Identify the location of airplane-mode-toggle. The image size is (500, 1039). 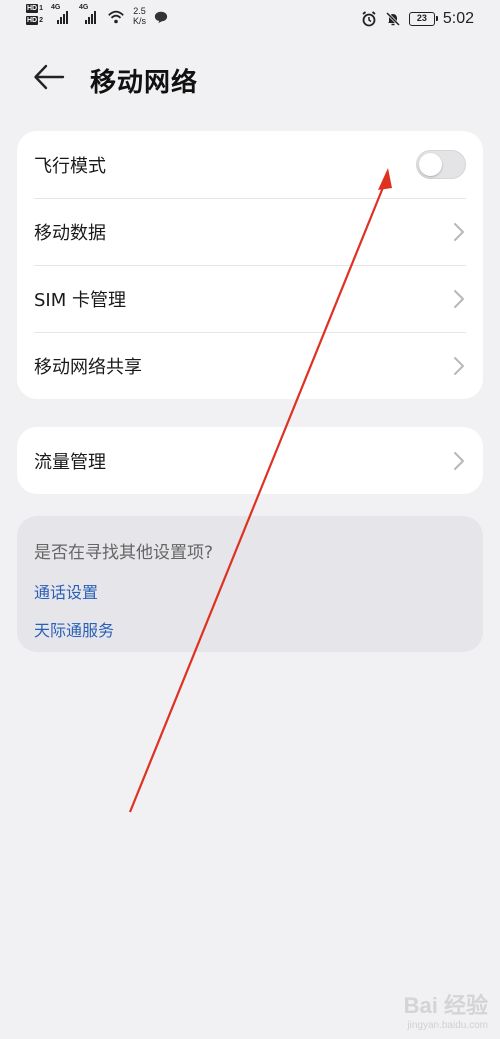
(441, 164).